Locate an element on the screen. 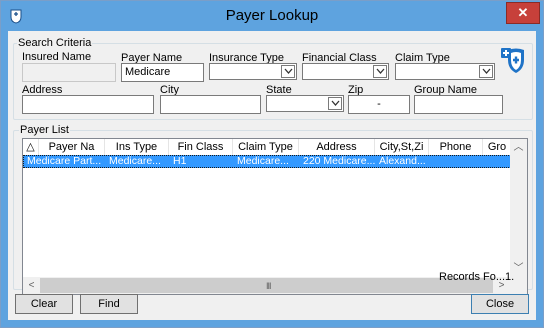 The width and height of the screenshot is (544, 328). column-header: Payer Na is located at coordinates (72, 147).